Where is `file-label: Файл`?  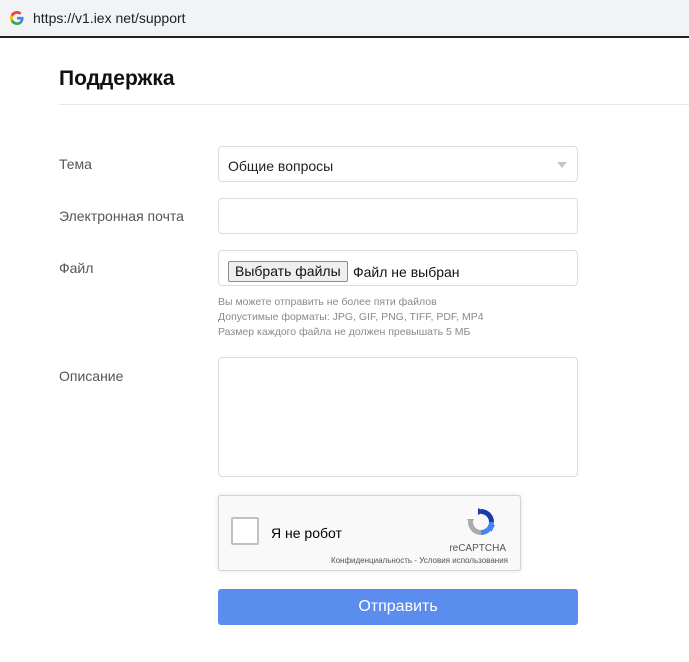 file-label: Файл is located at coordinates (76, 268).